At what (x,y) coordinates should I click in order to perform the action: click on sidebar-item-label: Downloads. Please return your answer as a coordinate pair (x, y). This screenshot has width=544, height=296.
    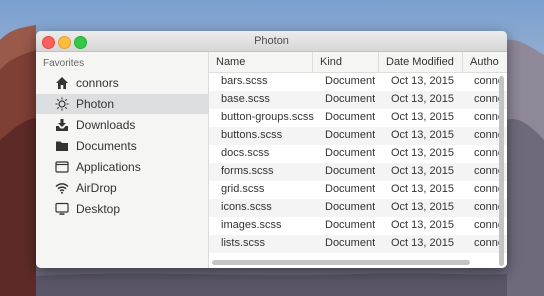
    Looking at the image, I should click on (106, 125).